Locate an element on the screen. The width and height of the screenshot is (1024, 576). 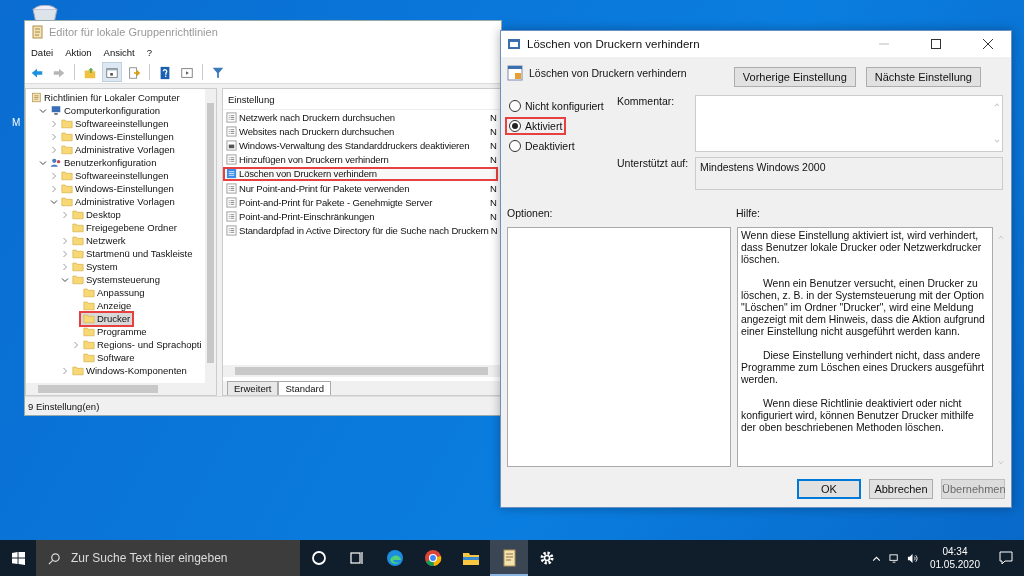
tree-item: Programme is located at coordinates (115, 331).